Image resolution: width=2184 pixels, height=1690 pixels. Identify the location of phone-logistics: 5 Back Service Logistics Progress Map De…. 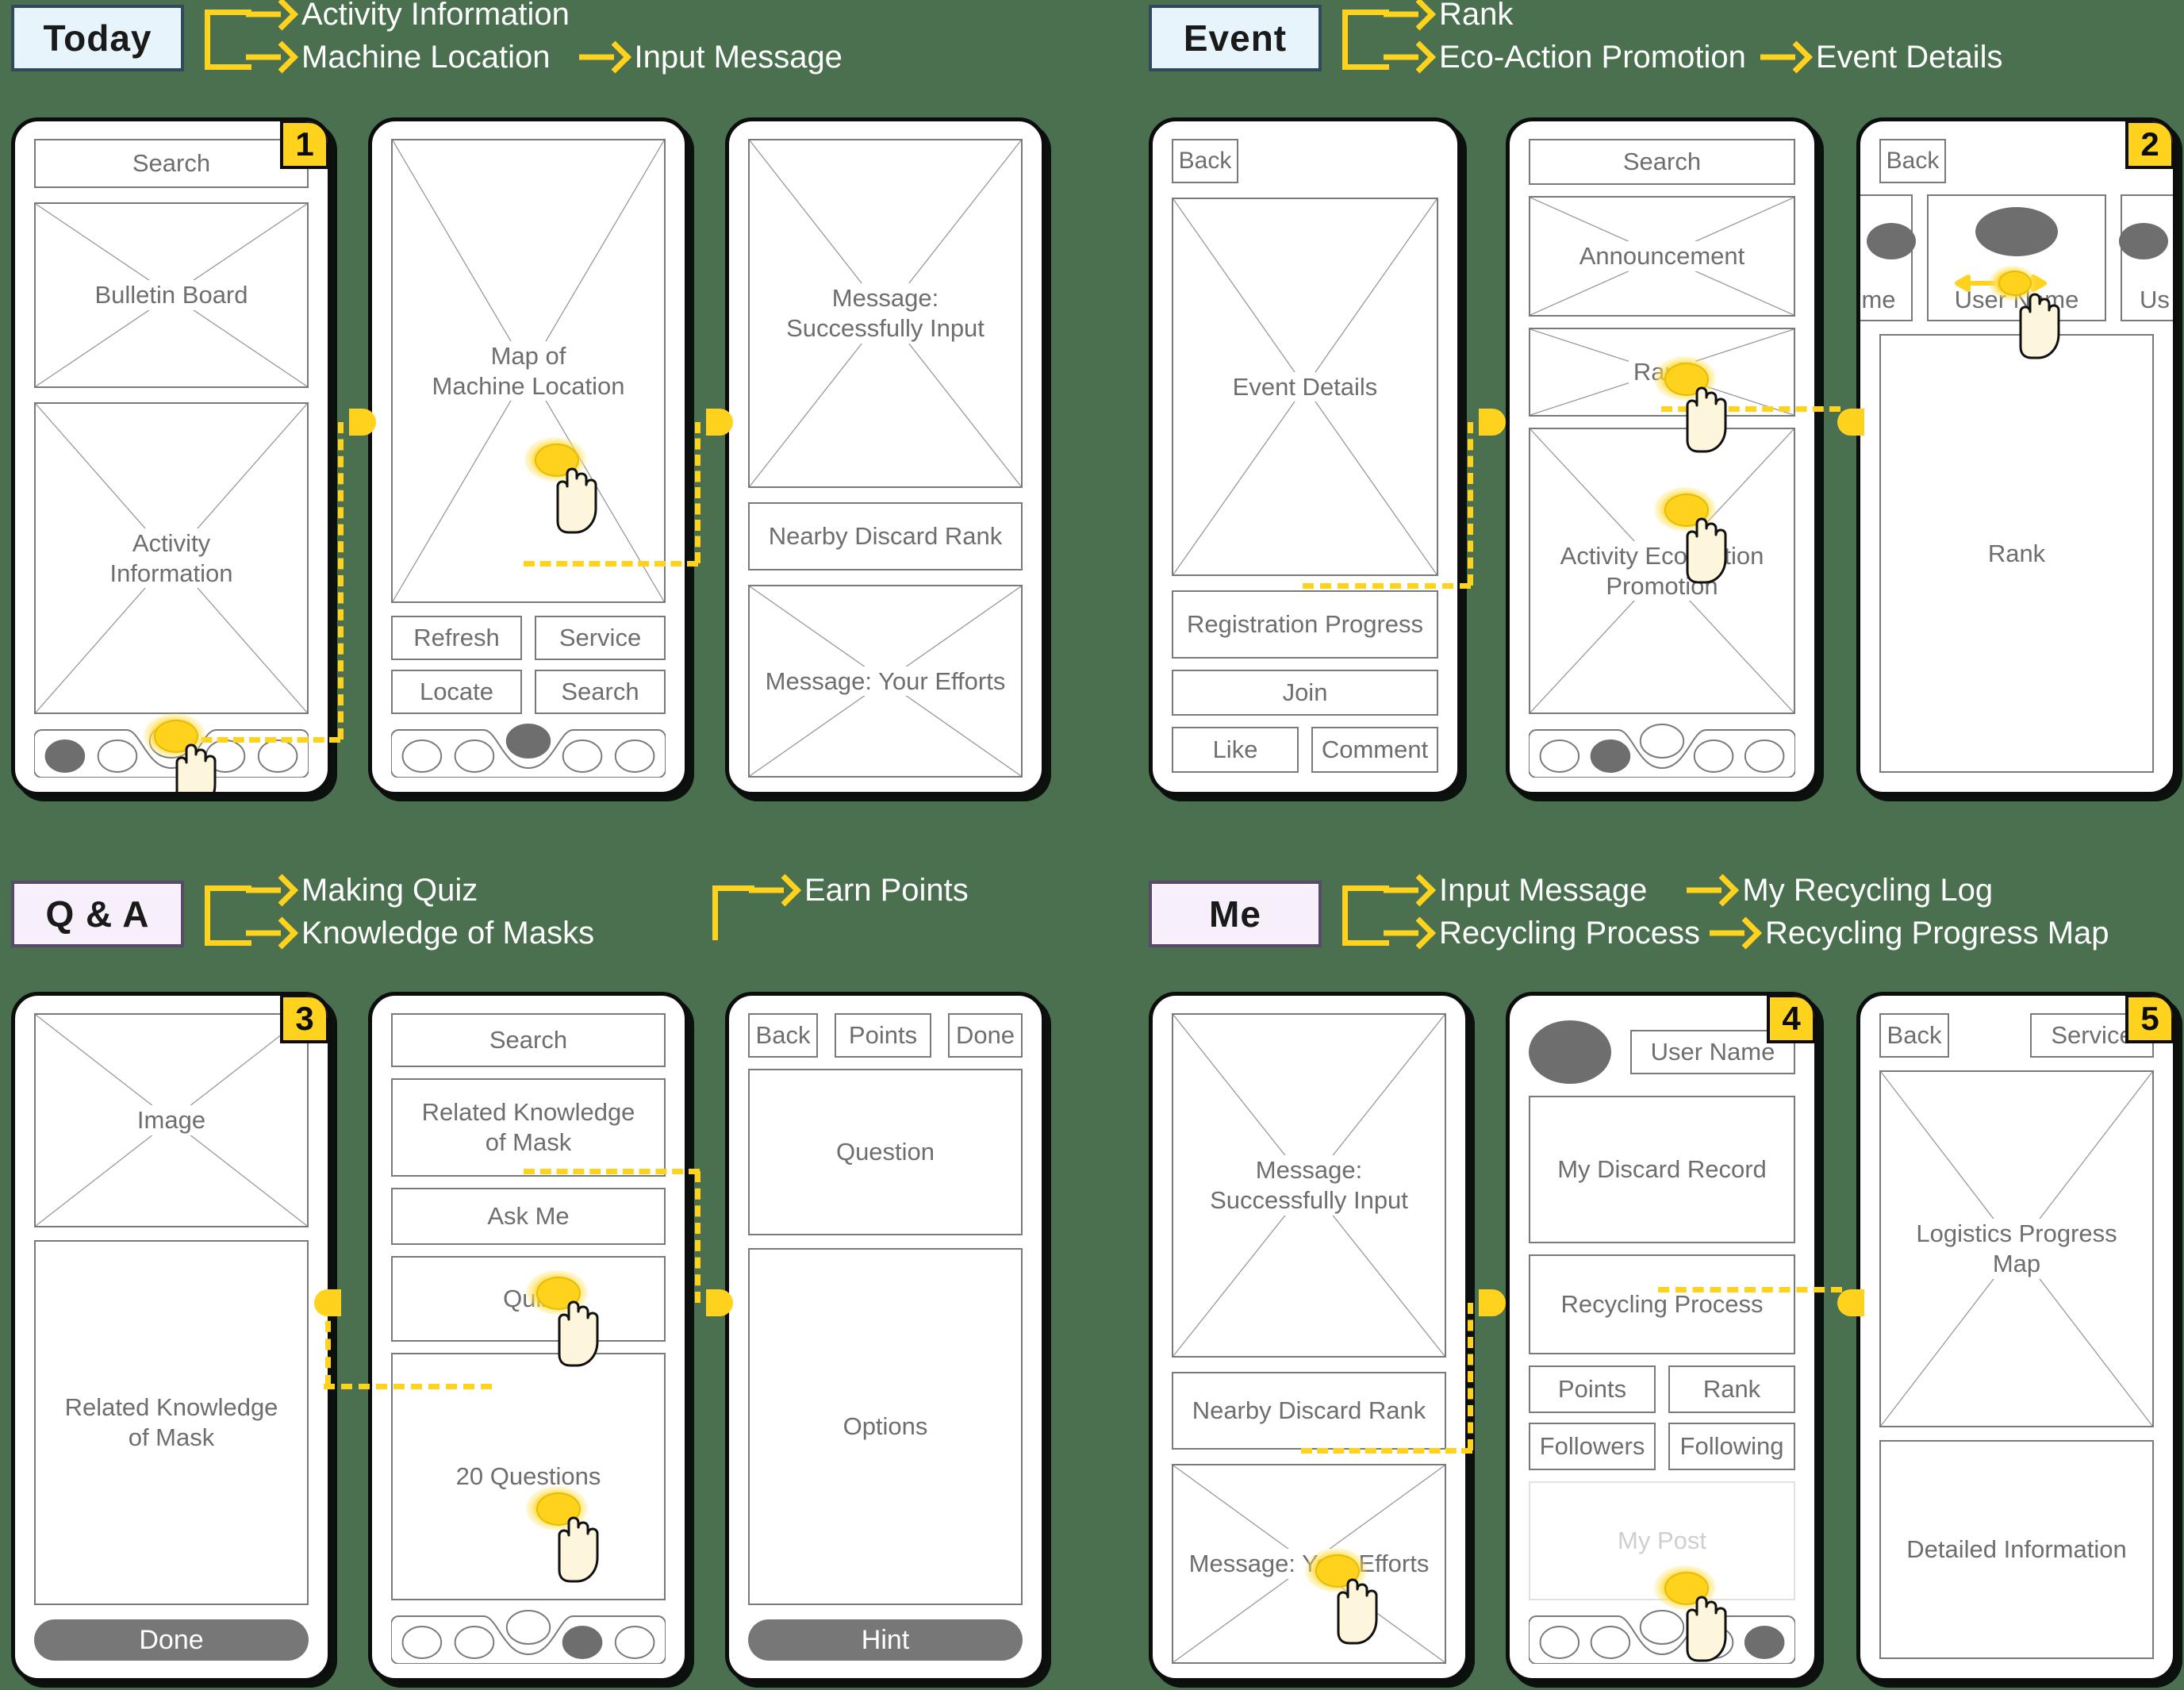
(2016, 1337).